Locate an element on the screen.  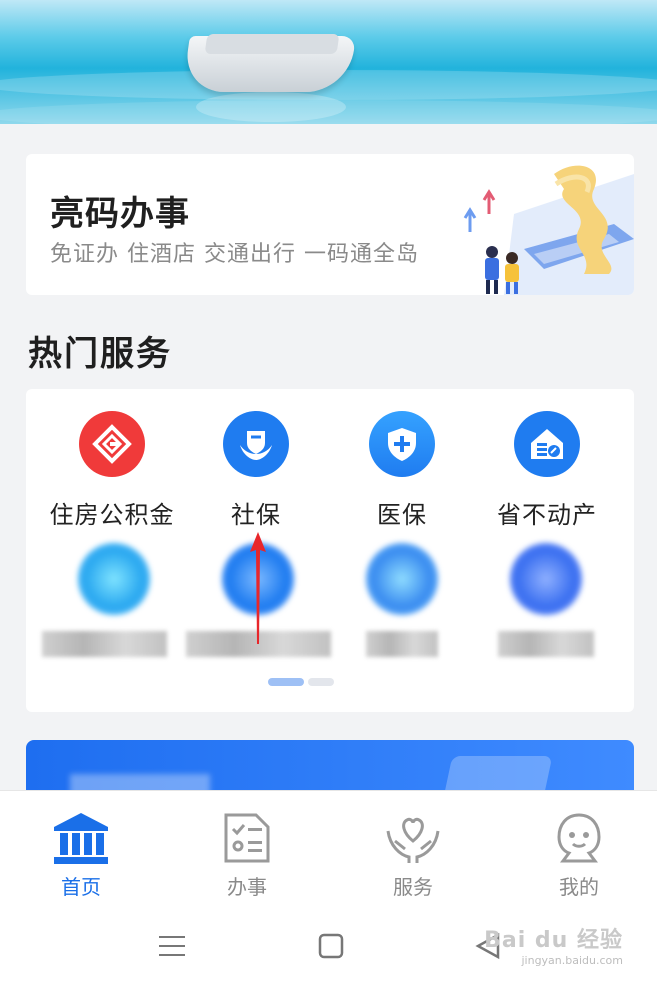
tab-label: 我的 is located at coordinates (579, 887).